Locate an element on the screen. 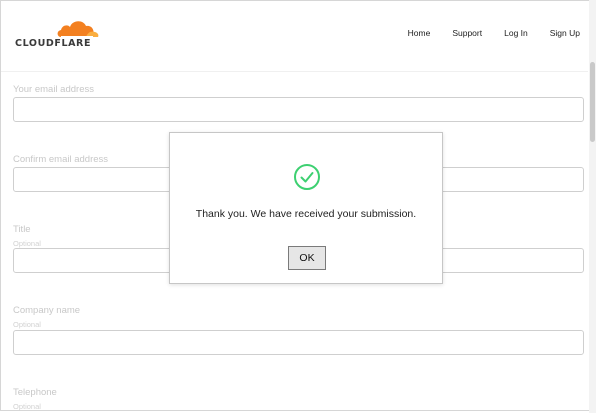  email-field is located at coordinates (298, 109).